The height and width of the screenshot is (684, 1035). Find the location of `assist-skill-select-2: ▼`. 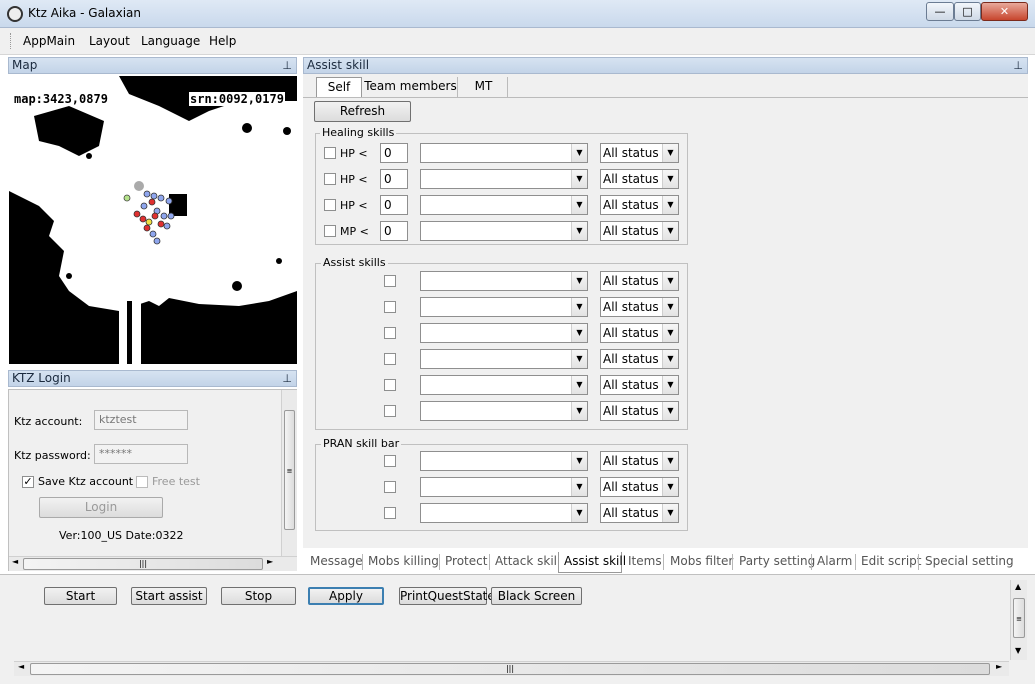

assist-skill-select-2: ▼ is located at coordinates (504, 307).